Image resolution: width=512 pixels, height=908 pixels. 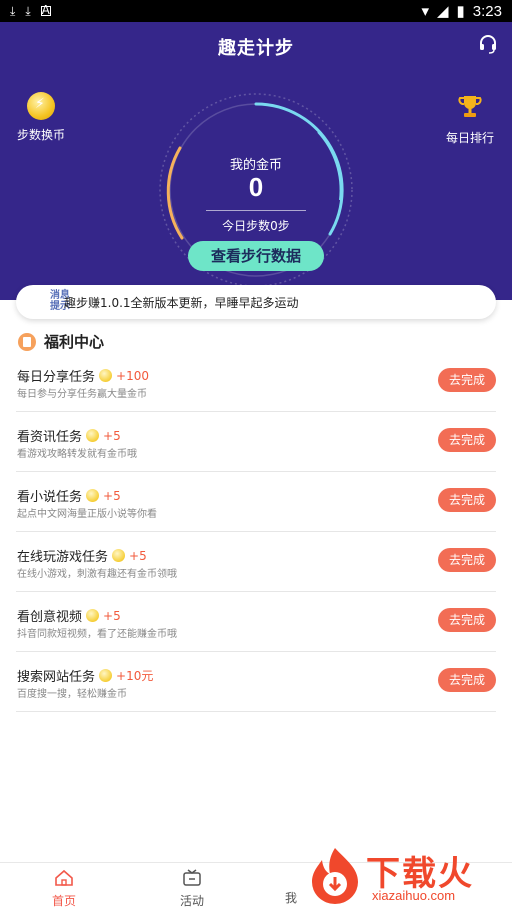 I want to click on profile-icon, so click(x=291, y=878).